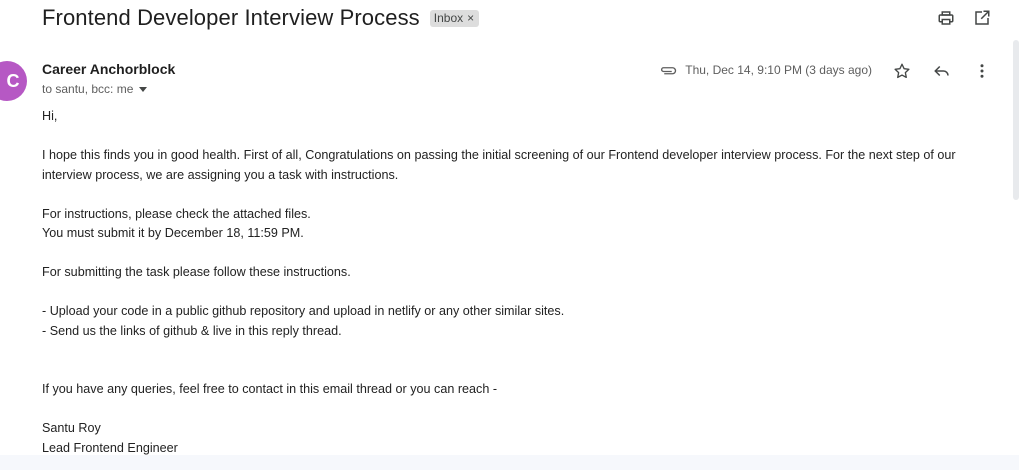 The image size is (1019, 470). I want to click on signature-name: Santu Roy, so click(71, 428).